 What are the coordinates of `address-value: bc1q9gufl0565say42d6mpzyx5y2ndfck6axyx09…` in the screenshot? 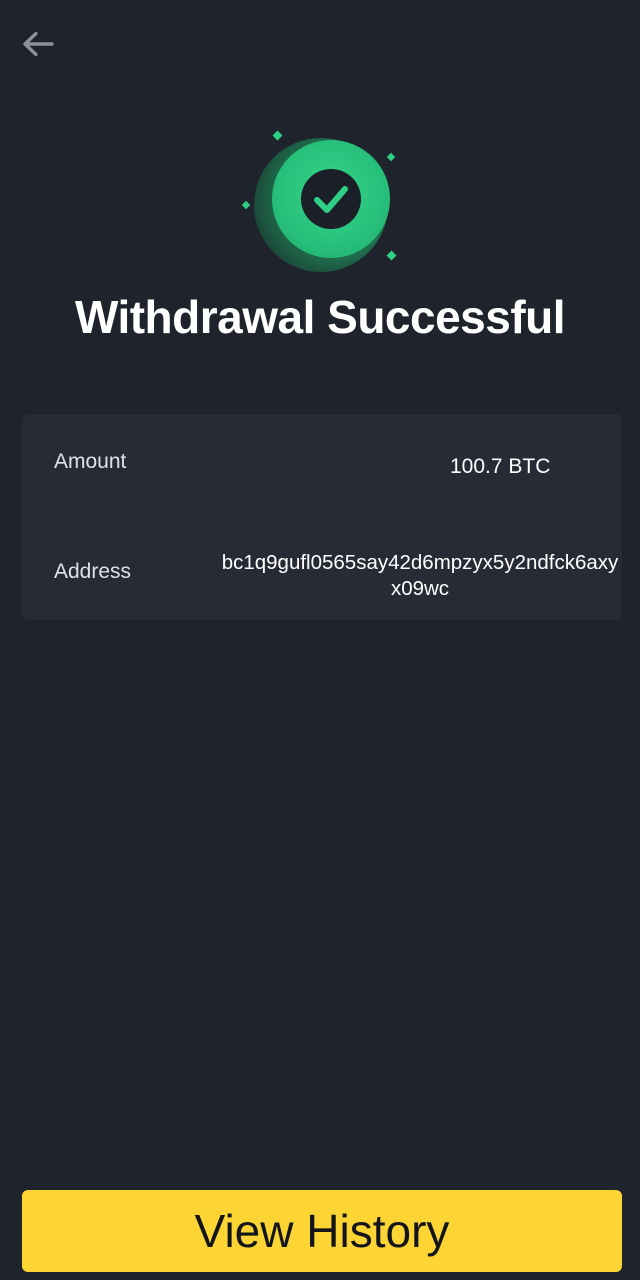 It's located at (420, 575).